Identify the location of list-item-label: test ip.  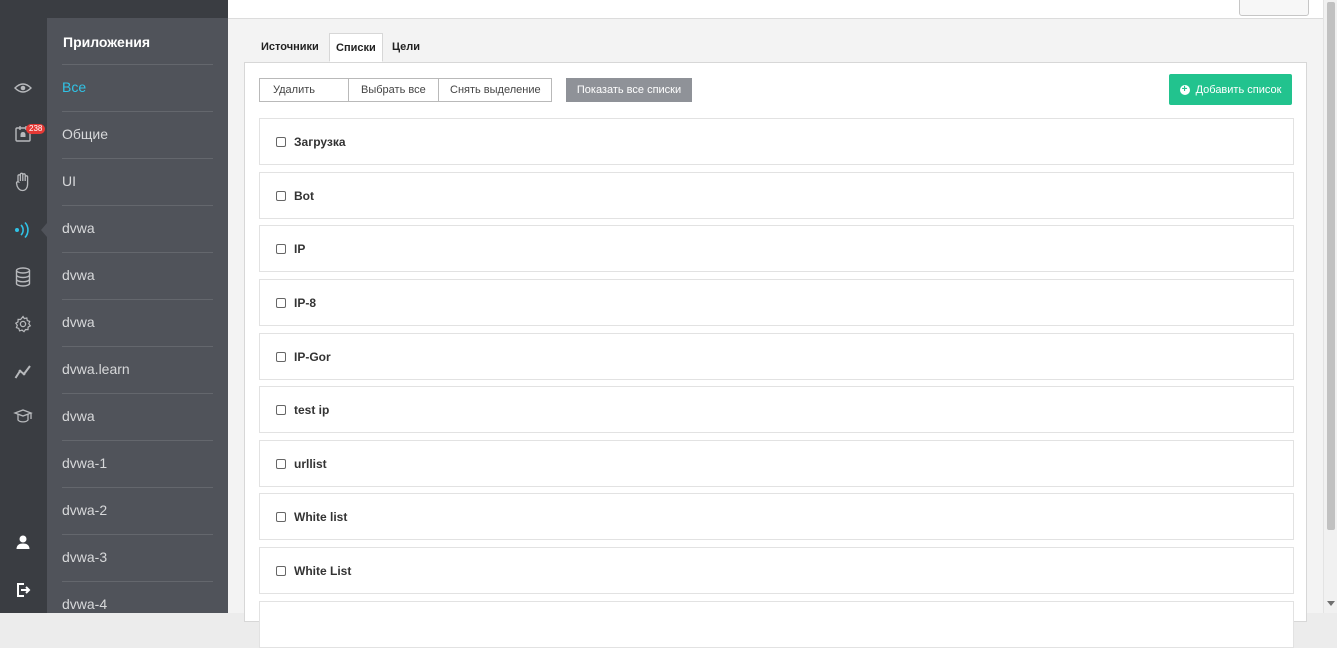
(312, 409).